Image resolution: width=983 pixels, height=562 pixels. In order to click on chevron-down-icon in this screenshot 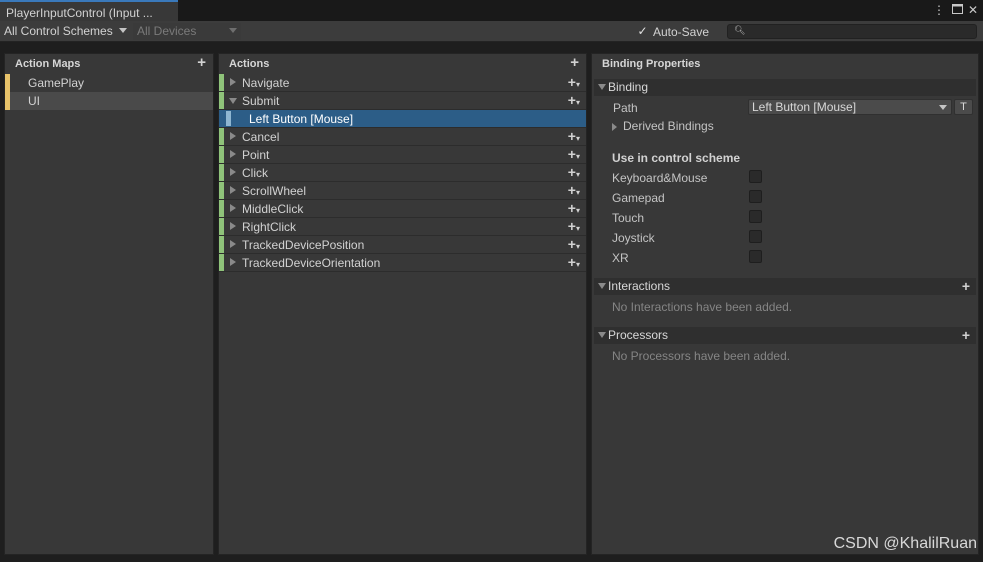, I will do `click(233, 30)`.